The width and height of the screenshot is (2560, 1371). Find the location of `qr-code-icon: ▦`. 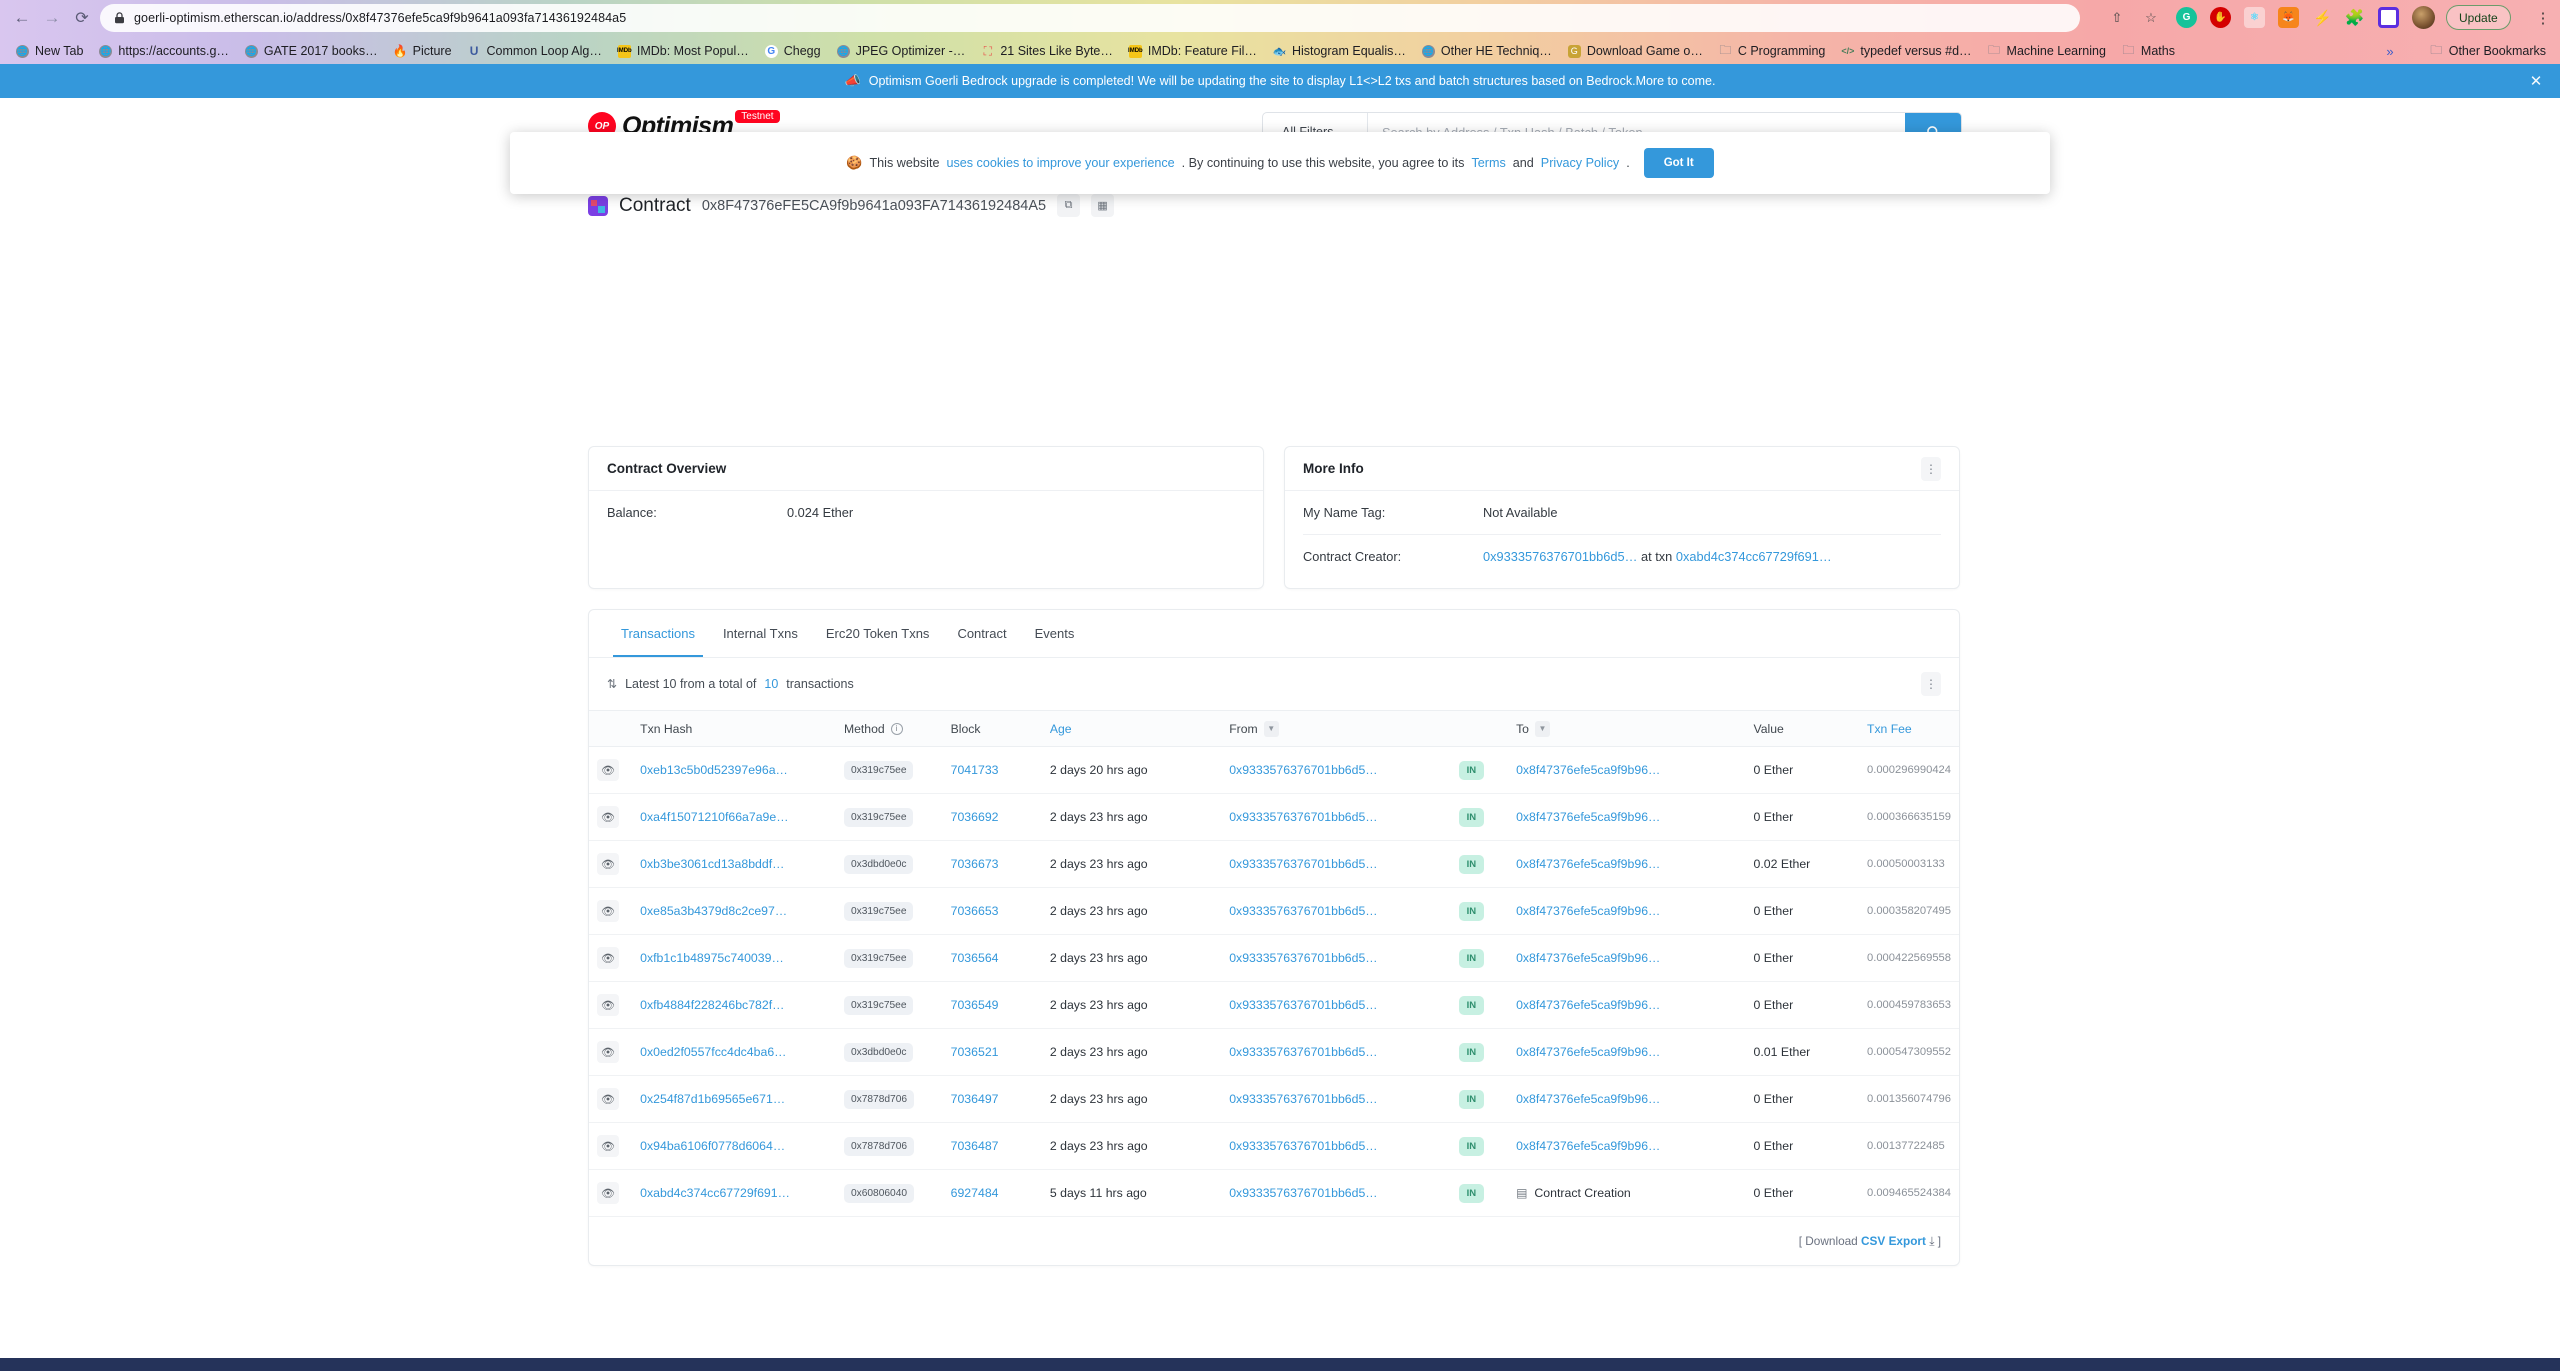

qr-code-icon: ▦ is located at coordinates (1103, 205).